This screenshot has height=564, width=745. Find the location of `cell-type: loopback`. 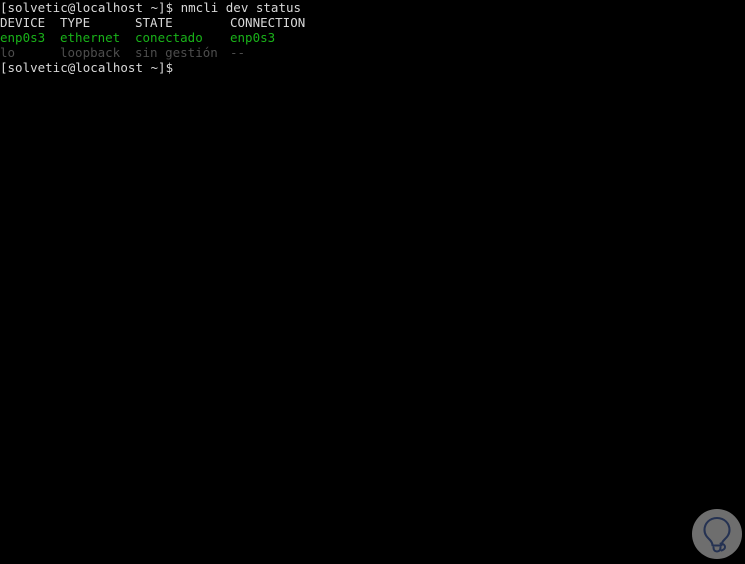

cell-type: loopback is located at coordinates (90, 52).